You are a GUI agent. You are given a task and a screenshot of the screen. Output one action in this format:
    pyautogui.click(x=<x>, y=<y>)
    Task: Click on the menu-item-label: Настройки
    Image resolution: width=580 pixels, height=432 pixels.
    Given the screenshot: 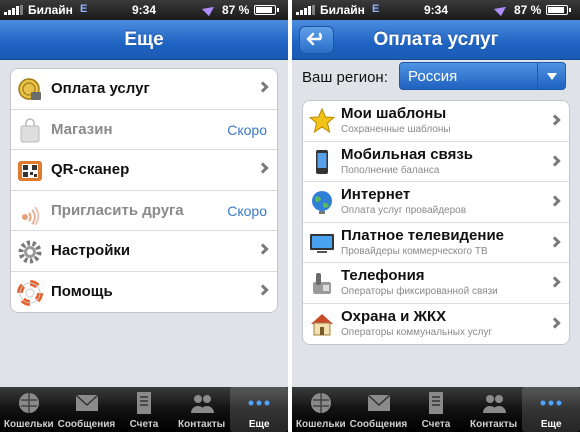 What is the action you would take?
    pyautogui.click(x=91, y=250)
    